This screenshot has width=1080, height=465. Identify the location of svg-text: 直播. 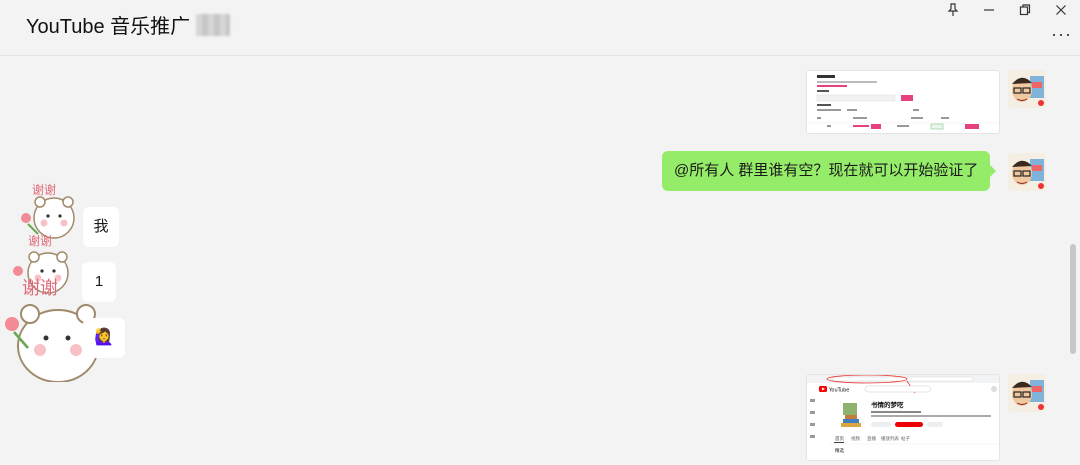
(871, 438).